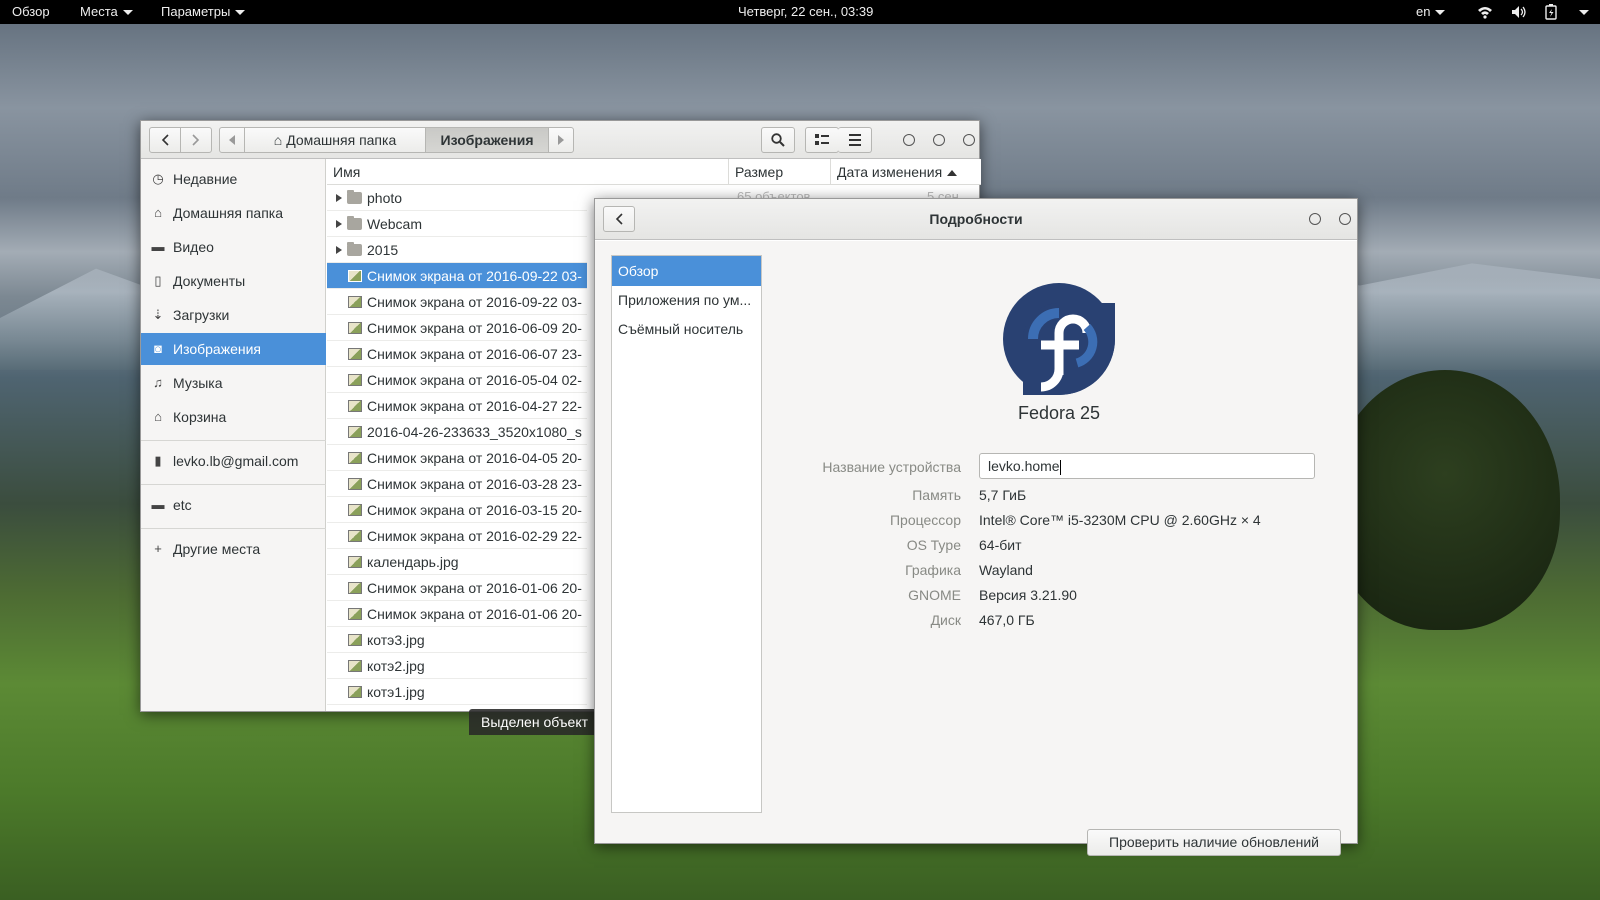 This screenshot has height=900, width=1600. Describe the element at coordinates (233, 417) in the screenshot. I see `sidebar-item: ⌂ Корзина` at that location.